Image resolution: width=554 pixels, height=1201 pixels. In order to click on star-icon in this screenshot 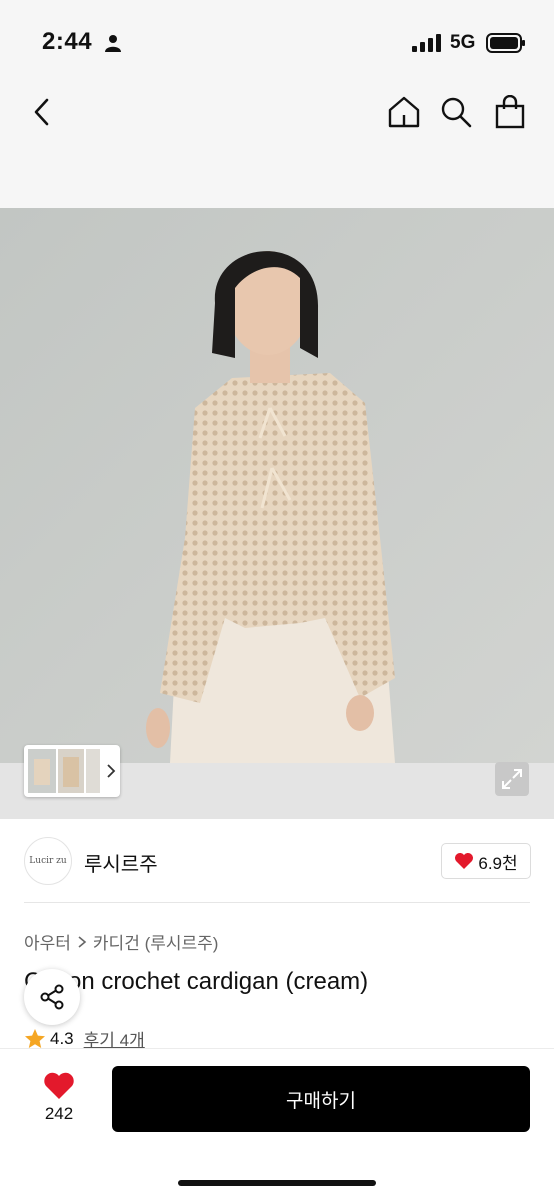, I will do `click(35, 1038)`.